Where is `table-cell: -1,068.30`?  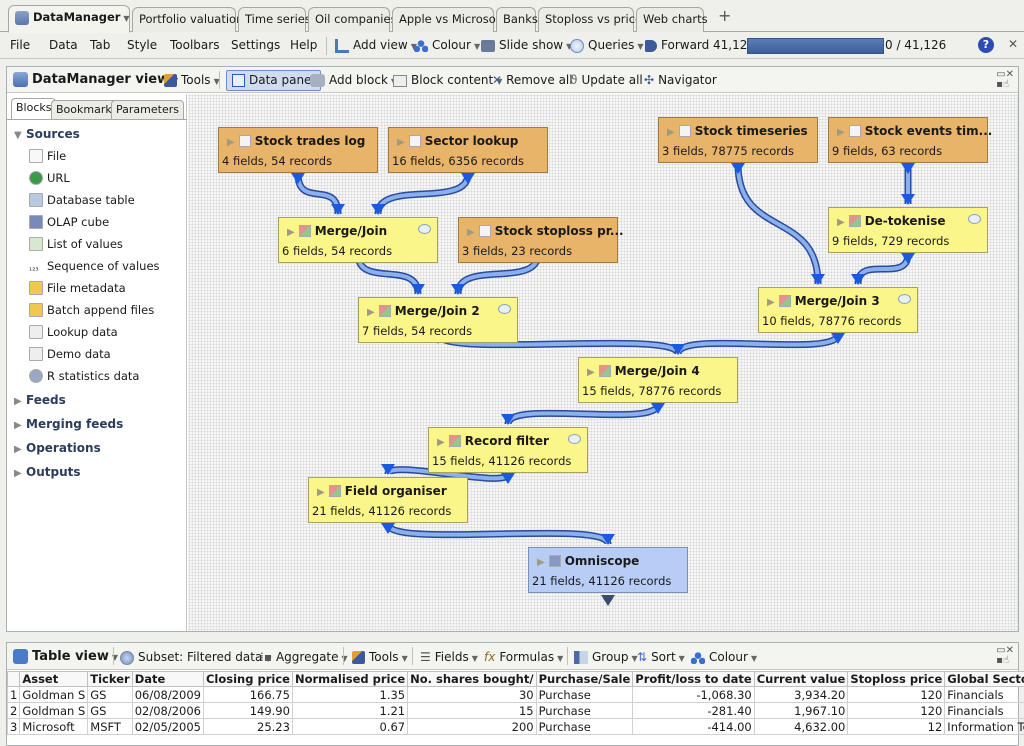
table-cell: -1,068.30 is located at coordinates (693, 694).